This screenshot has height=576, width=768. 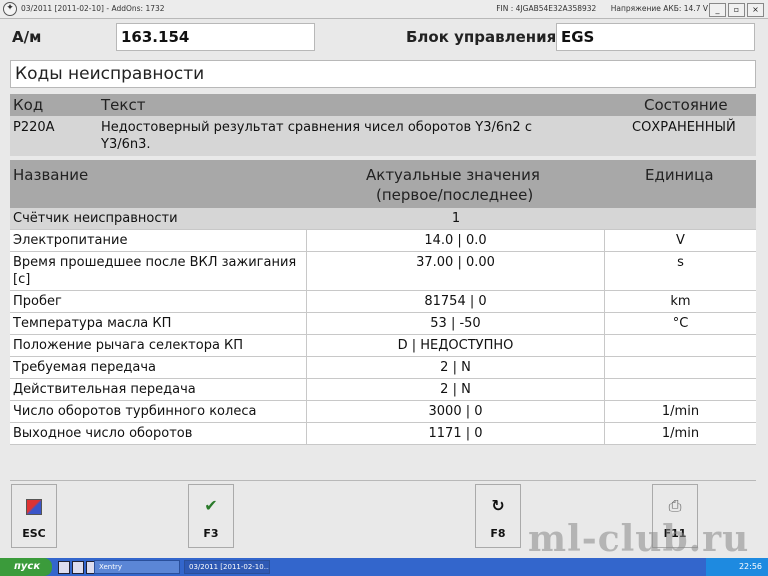 I want to click on row-unit: °C, so click(x=680, y=323).